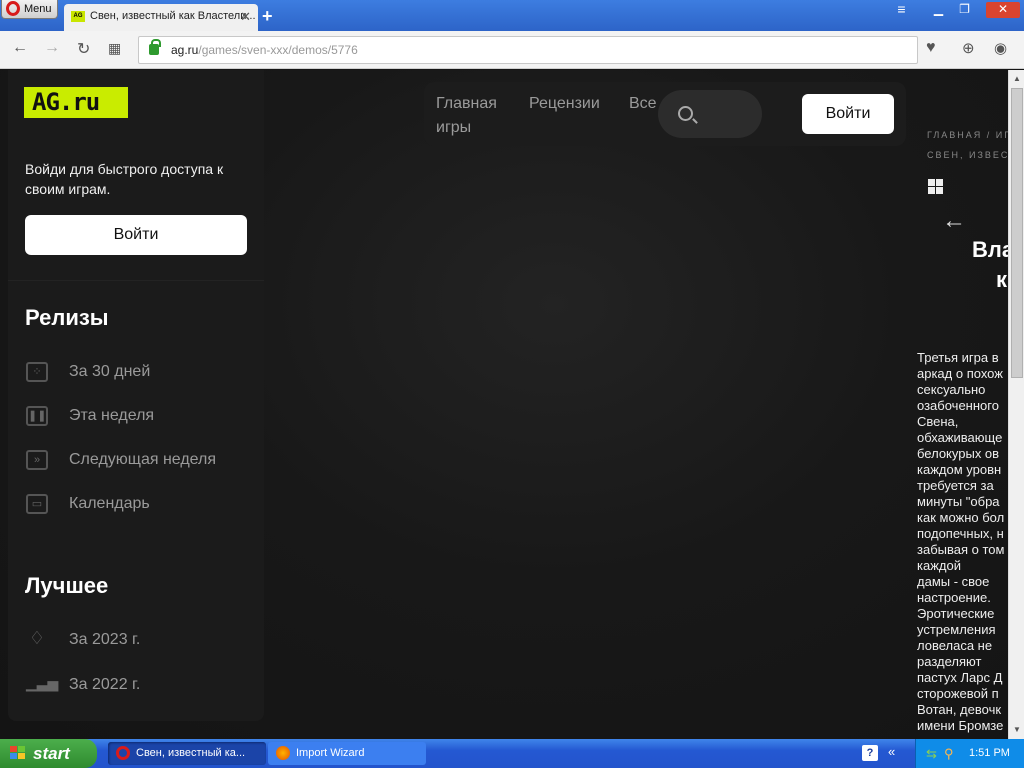 The height and width of the screenshot is (768, 1024). What do you see at coordinates (935, 186) in the screenshot?
I see `windows-platform-icon` at bounding box center [935, 186].